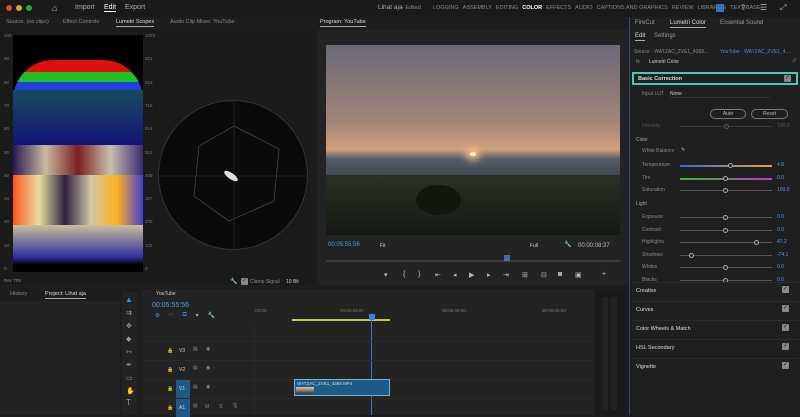 The width and height of the screenshot is (800, 417). I want to click on workspace-tab: COLOR, so click(532, 8).